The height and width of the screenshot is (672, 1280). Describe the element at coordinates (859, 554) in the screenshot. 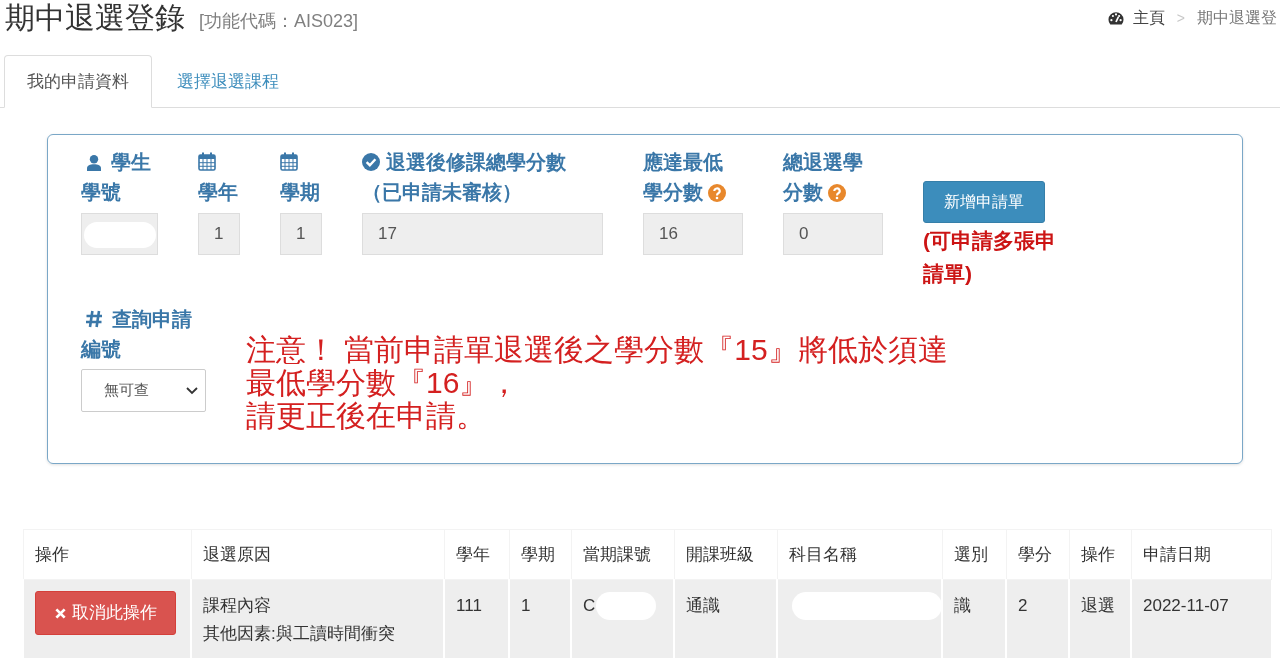

I see `column-header: 科目名稱` at that location.